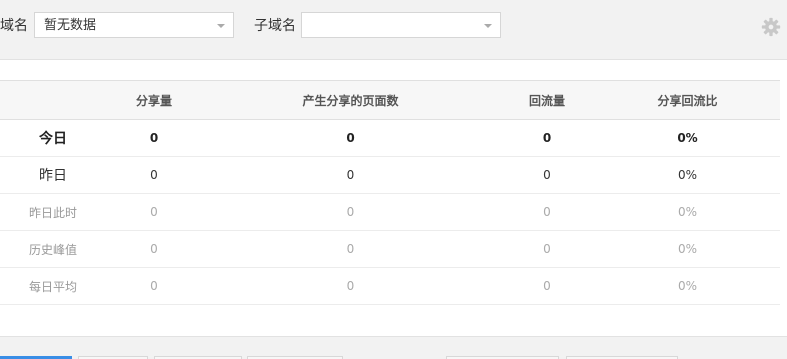 Image resolution: width=787 pixels, height=359 pixels. I want to click on table-row: 今日 0 0 0 0%, so click(390, 138).